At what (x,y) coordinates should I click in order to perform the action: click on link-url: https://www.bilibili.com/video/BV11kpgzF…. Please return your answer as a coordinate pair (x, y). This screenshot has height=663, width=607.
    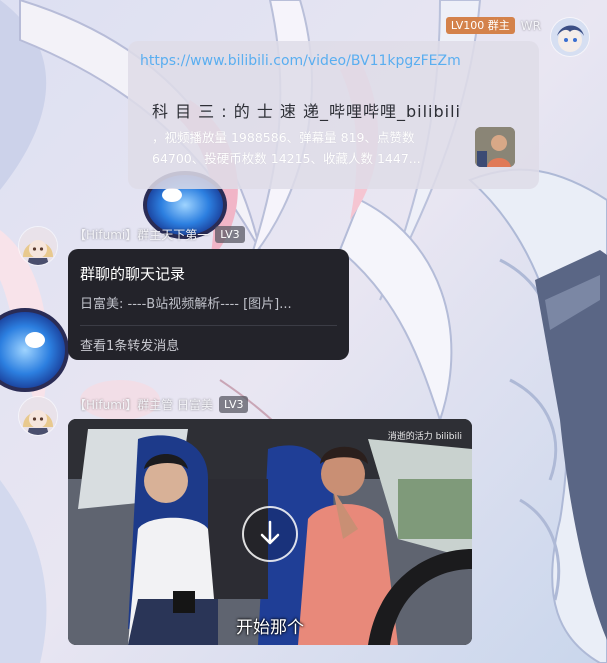
    Looking at the image, I should click on (334, 61).